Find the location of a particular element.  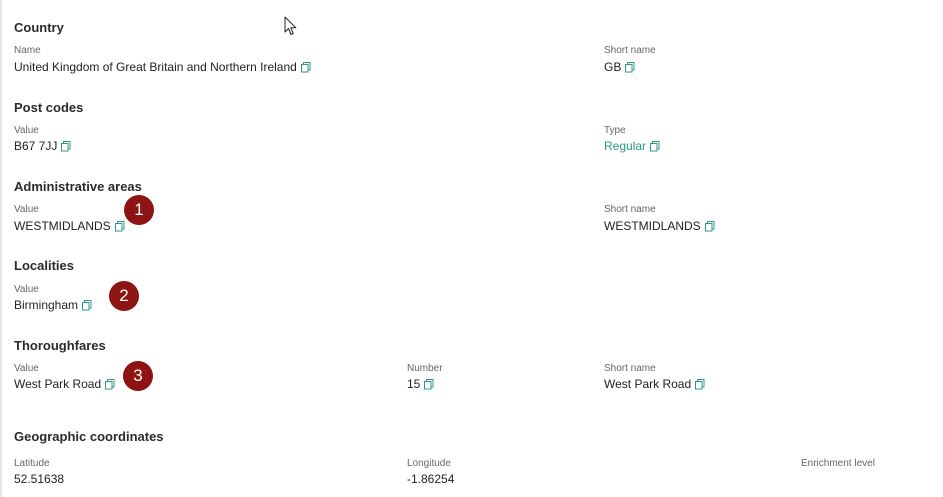

longitude-label: Longitude is located at coordinates (429, 463).